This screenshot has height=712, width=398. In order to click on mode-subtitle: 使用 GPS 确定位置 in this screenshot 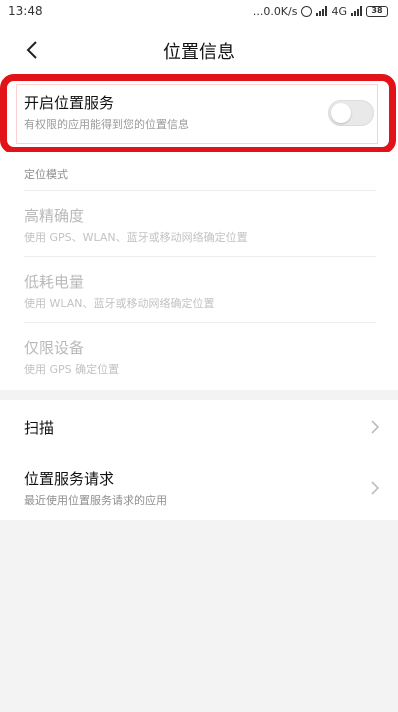, I will do `click(72, 369)`.